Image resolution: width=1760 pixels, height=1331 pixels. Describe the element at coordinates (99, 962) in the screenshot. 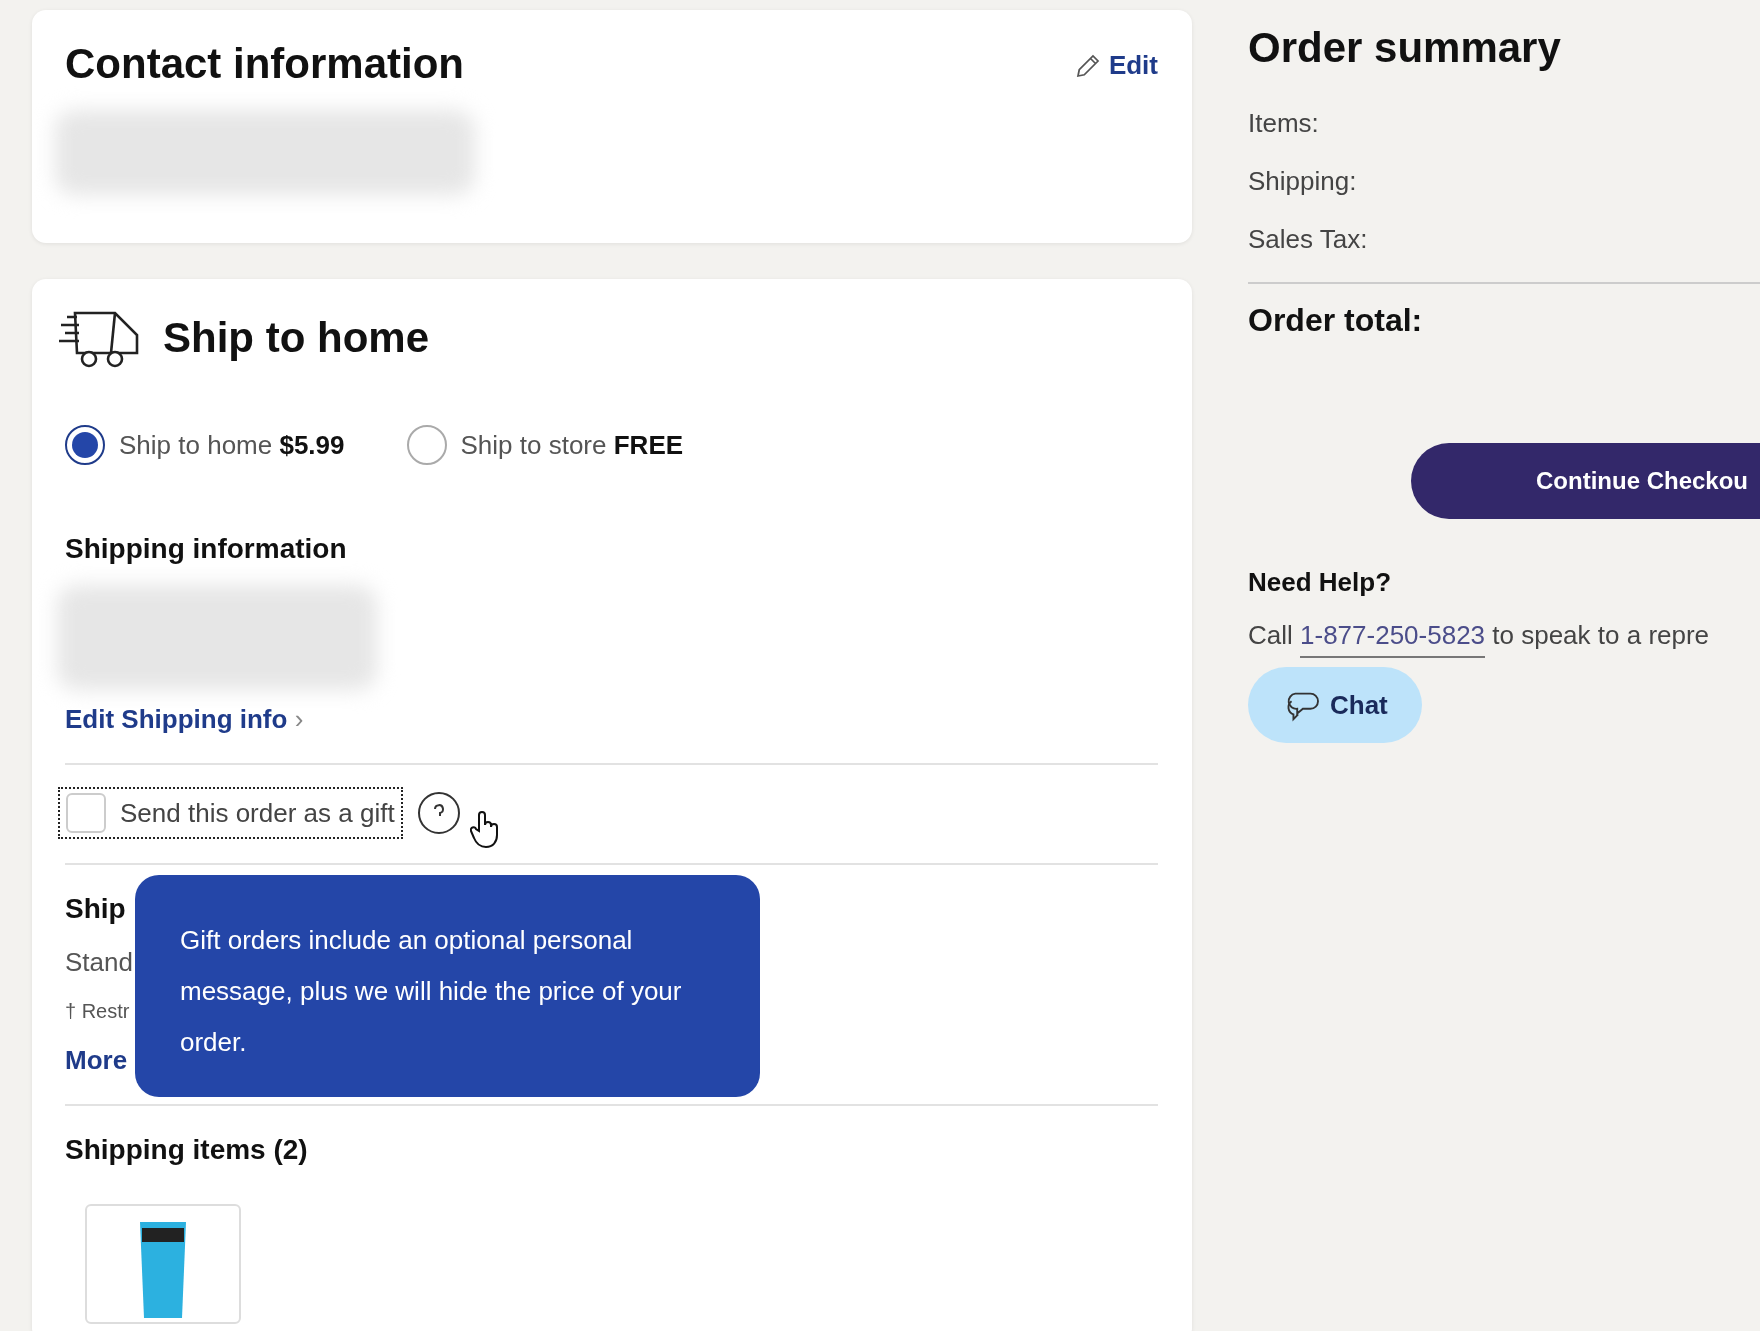

I see `shipping-method-text: Stand` at that location.